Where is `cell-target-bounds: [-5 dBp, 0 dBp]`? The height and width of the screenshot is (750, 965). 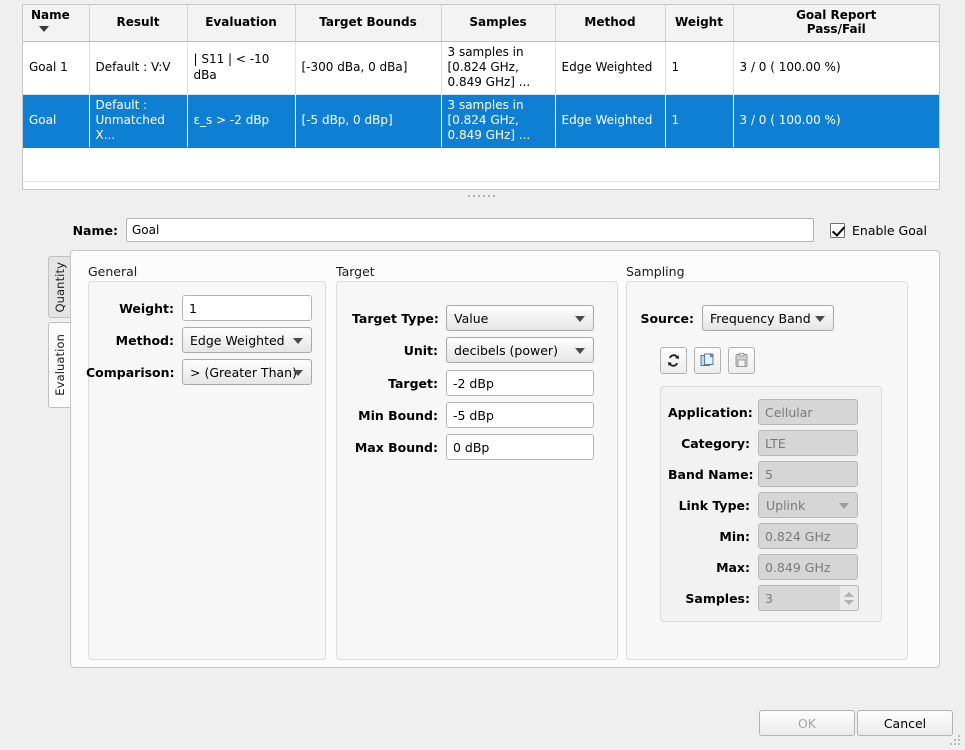
cell-target-bounds: [-5 dBp, 0 dBp] is located at coordinates (368, 121).